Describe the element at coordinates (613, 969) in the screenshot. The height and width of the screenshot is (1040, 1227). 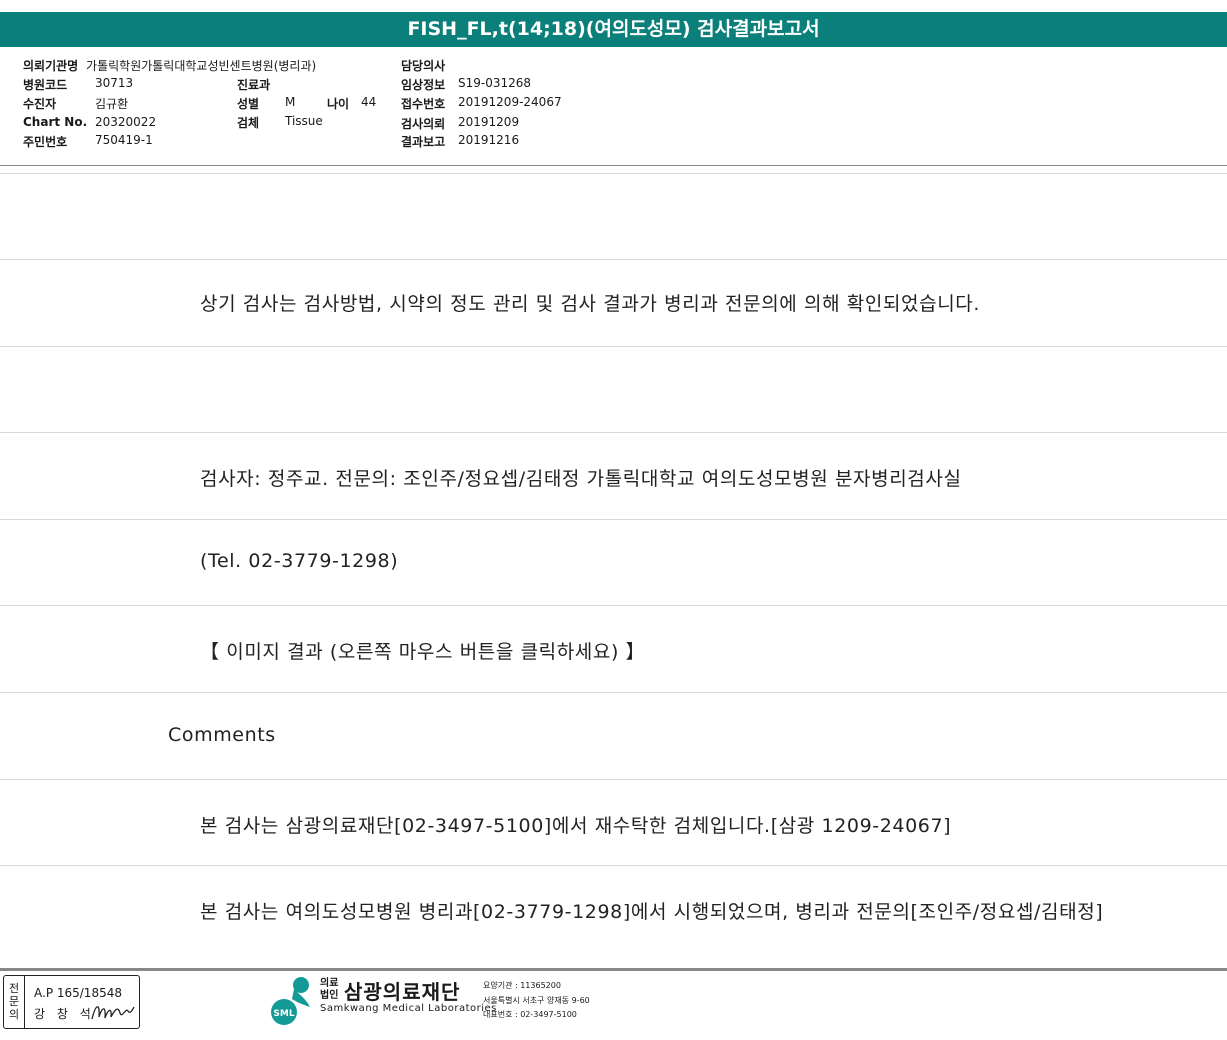
I see `footer-divider` at that location.